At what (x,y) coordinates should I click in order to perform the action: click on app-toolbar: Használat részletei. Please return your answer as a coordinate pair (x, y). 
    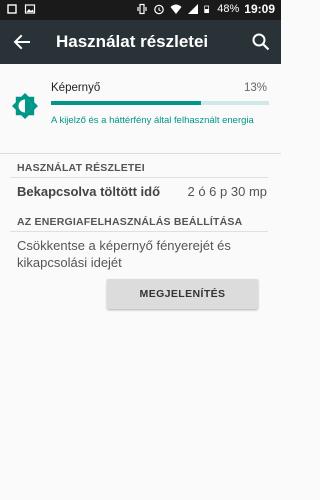
    Looking at the image, I should click on (140, 42).